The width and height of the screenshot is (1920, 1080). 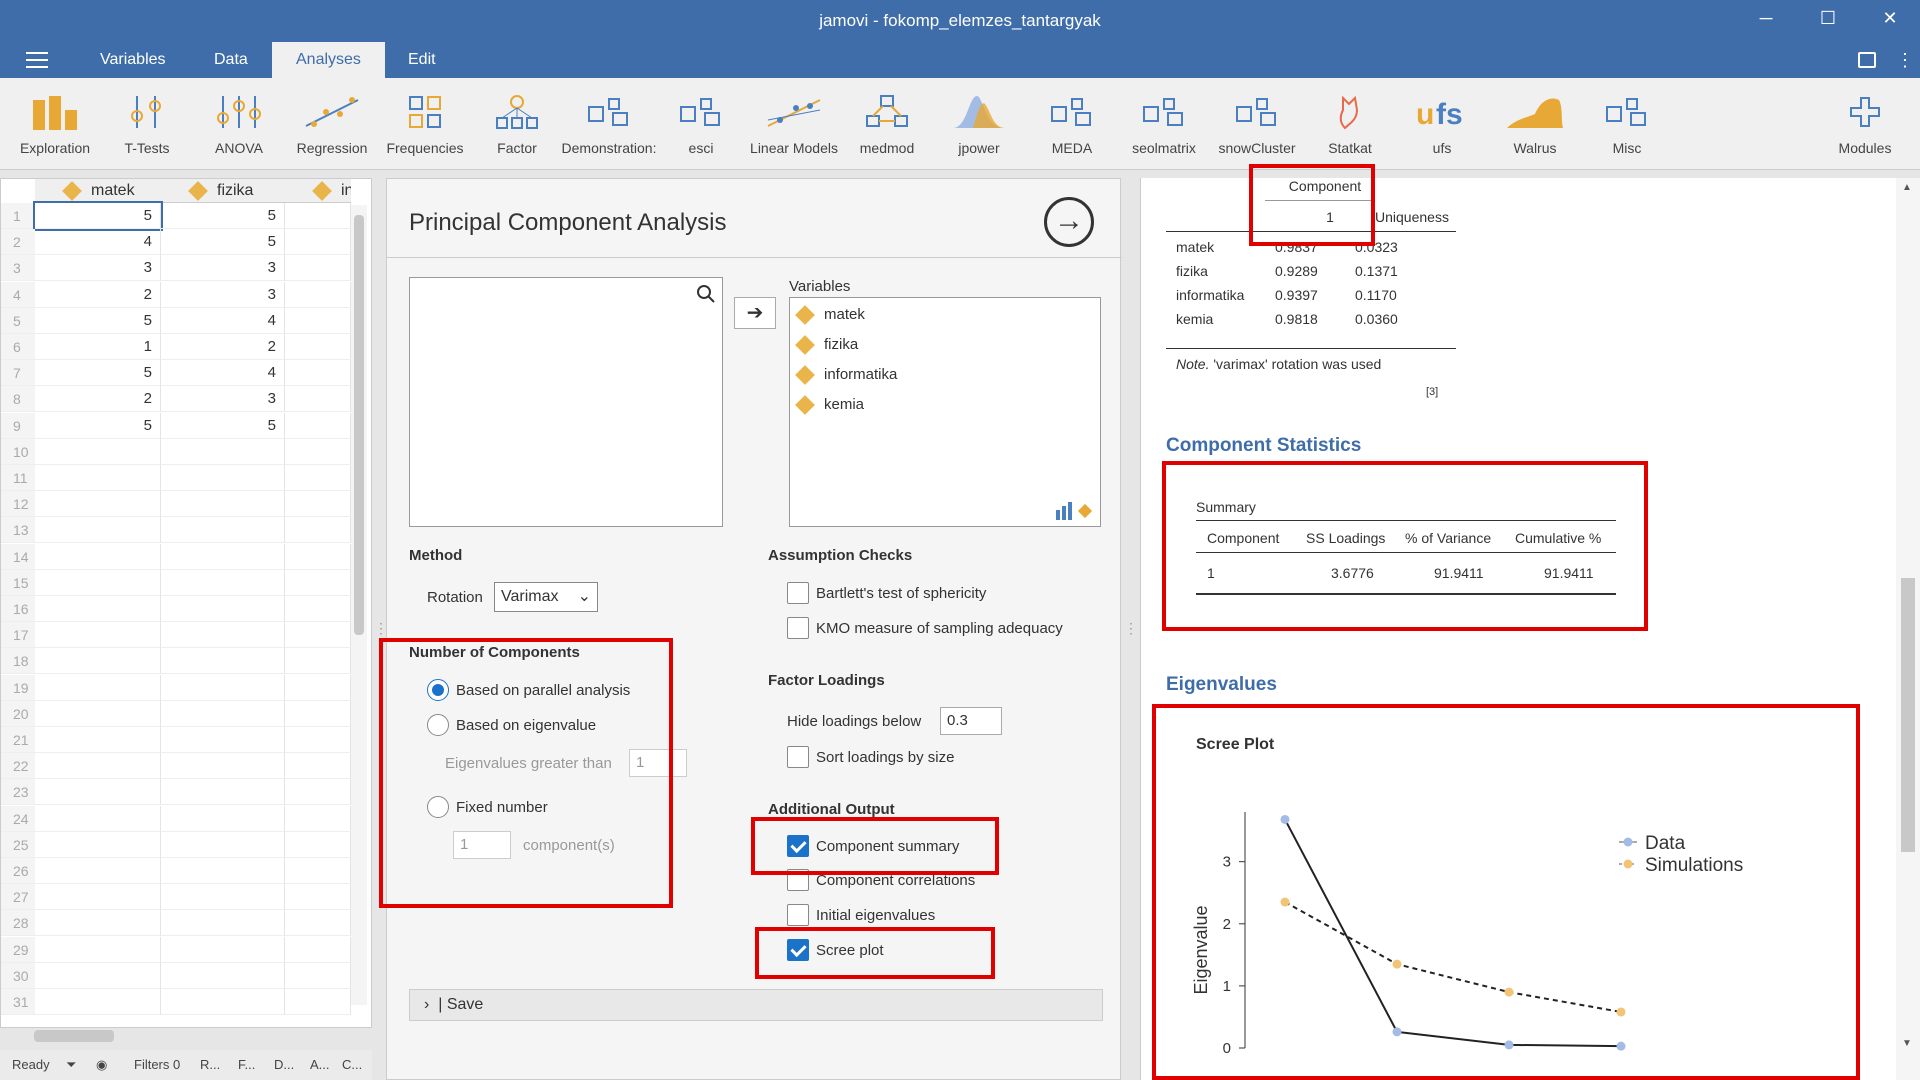 I want to click on close-button: ✕, so click(x=1890, y=18).